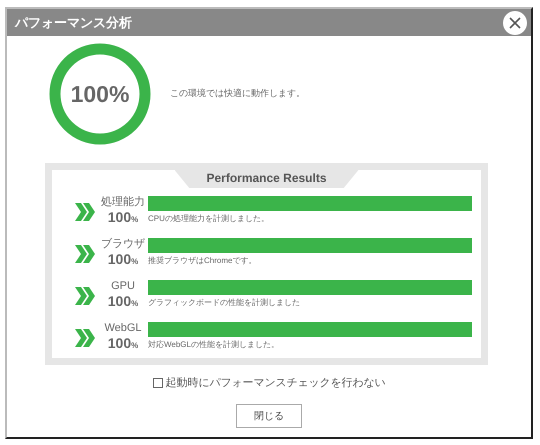  I want to click on close-button, so click(515, 22).